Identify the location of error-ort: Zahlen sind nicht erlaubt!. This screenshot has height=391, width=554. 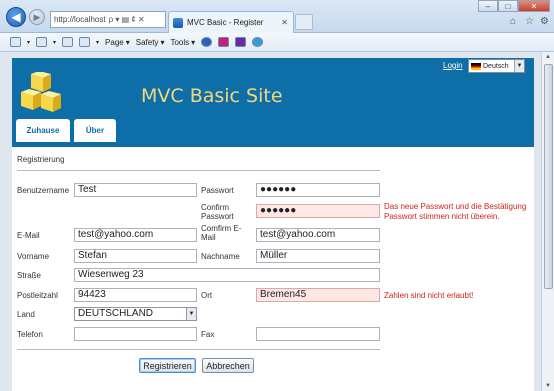
(429, 295).